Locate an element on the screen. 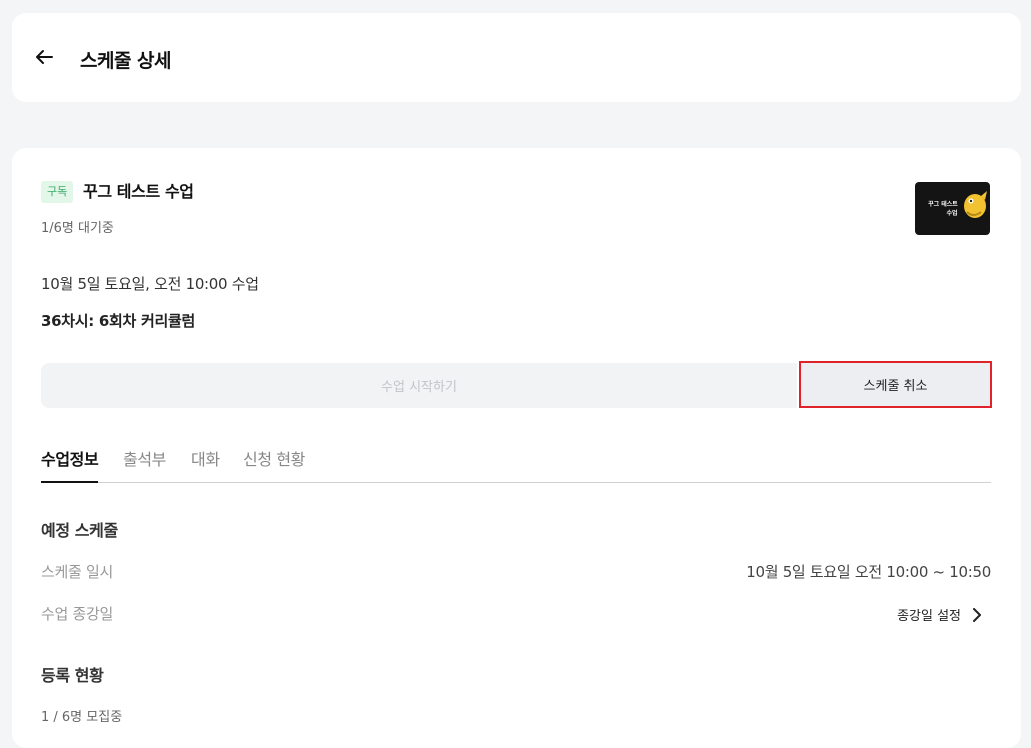 This screenshot has width=1031, height=748. curriculum-summary: 36차시: 6회차 커리큘럼 is located at coordinates (118, 321).